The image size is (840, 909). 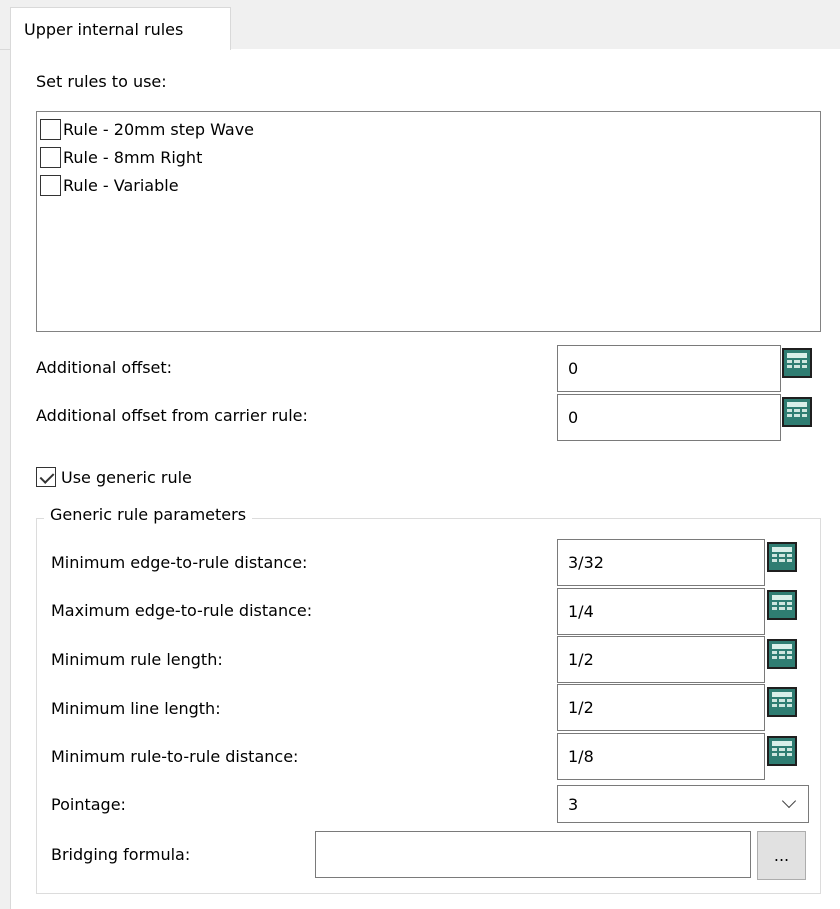 What do you see at coordinates (46, 477) in the screenshot?
I see `checkbox` at bounding box center [46, 477].